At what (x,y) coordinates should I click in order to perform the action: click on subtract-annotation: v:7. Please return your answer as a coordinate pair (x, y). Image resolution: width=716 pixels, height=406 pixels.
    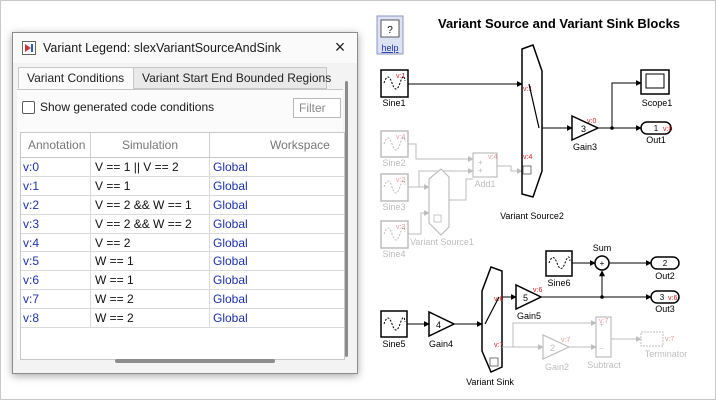
    Looking at the image, I should click on (603, 321).